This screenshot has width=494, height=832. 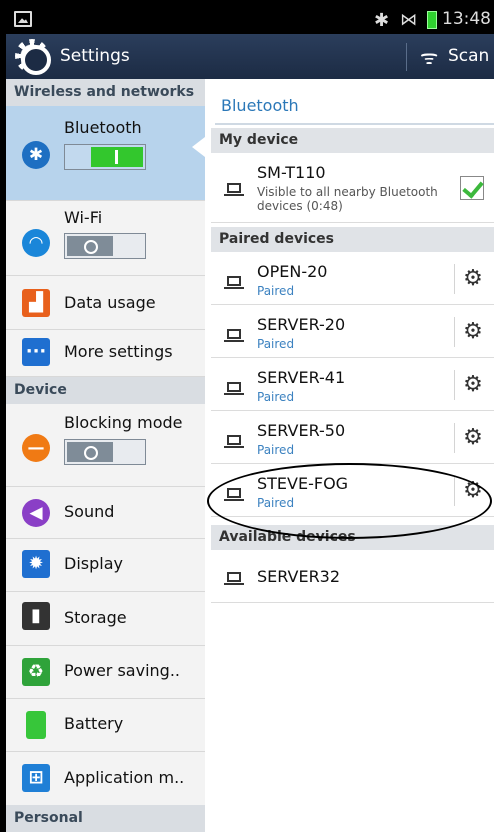 I want to click on section-my-device: My device, so click(x=352, y=140).